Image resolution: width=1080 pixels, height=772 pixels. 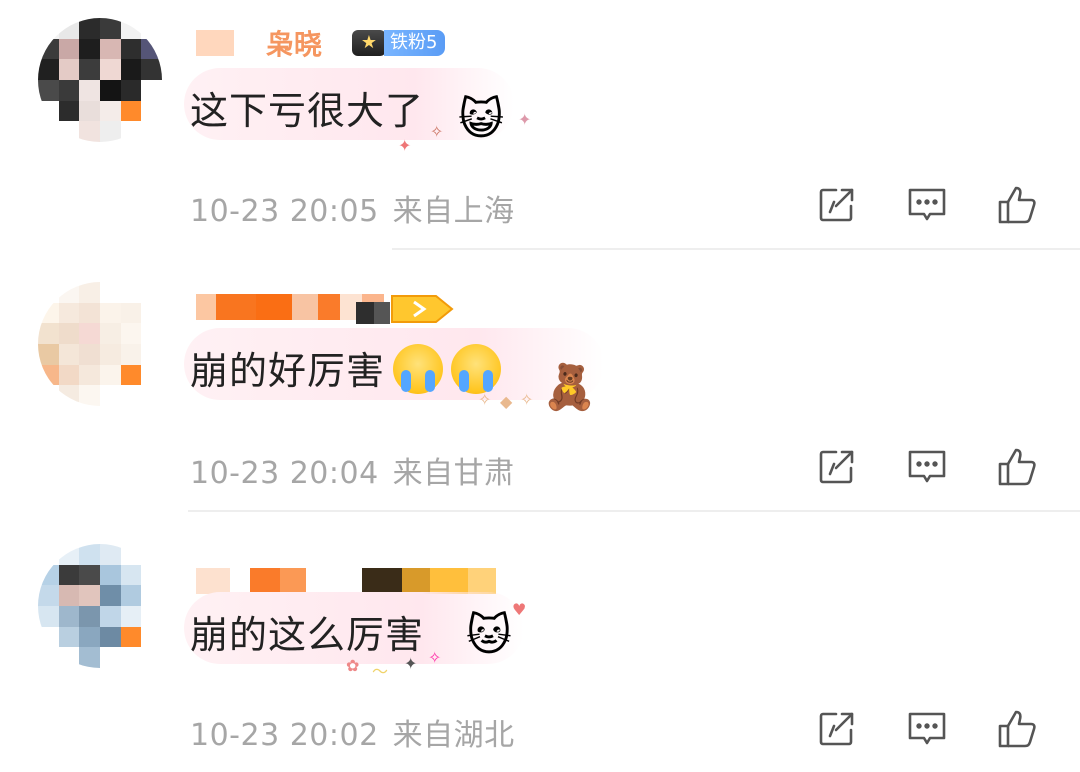 What do you see at coordinates (453, 735) in the screenshot?
I see `comment-location: 来自湖北` at bounding box center [453, 735].